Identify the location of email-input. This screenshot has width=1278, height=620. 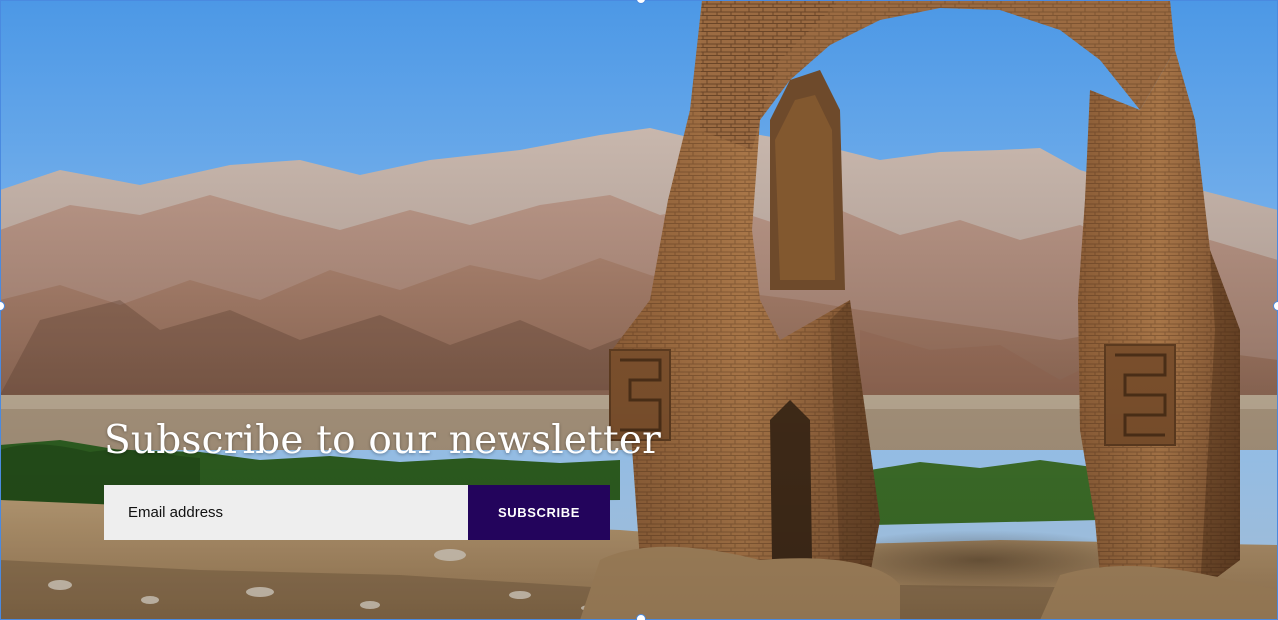
(286, 512).